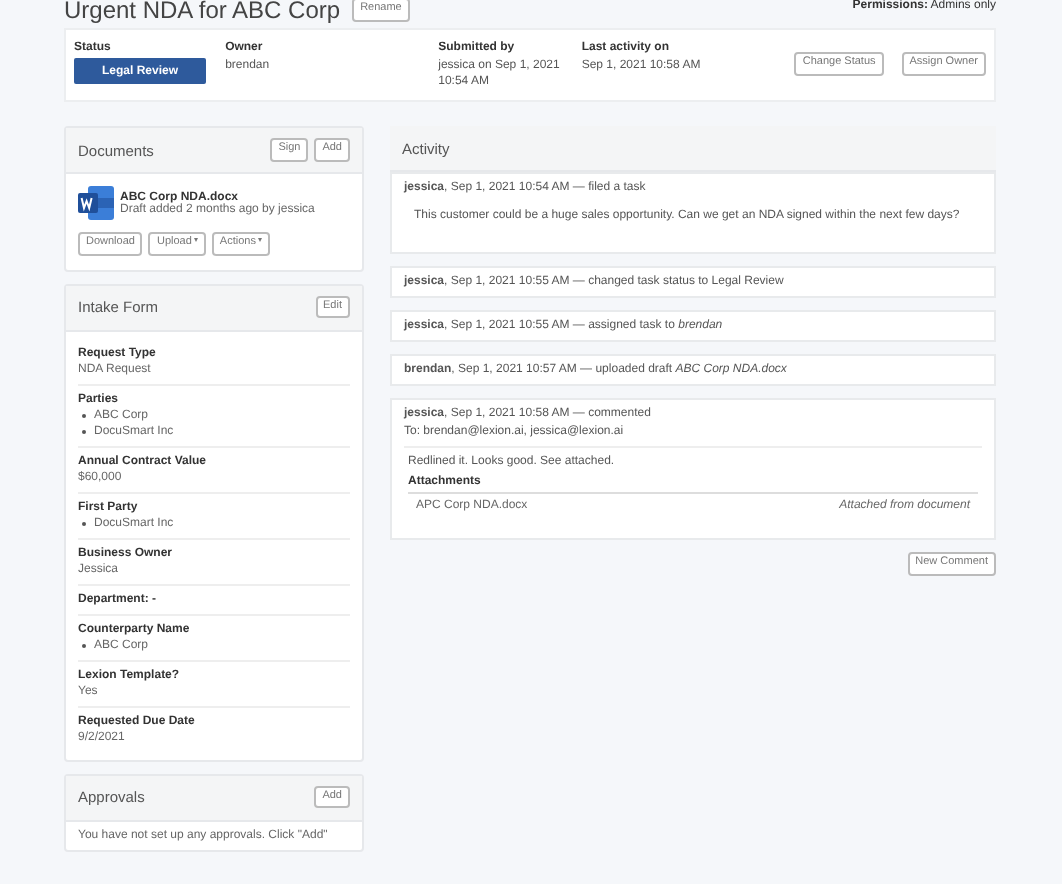 This screenshot has width=1062, height=884. I want to click on document-icon, so click(96, 203).